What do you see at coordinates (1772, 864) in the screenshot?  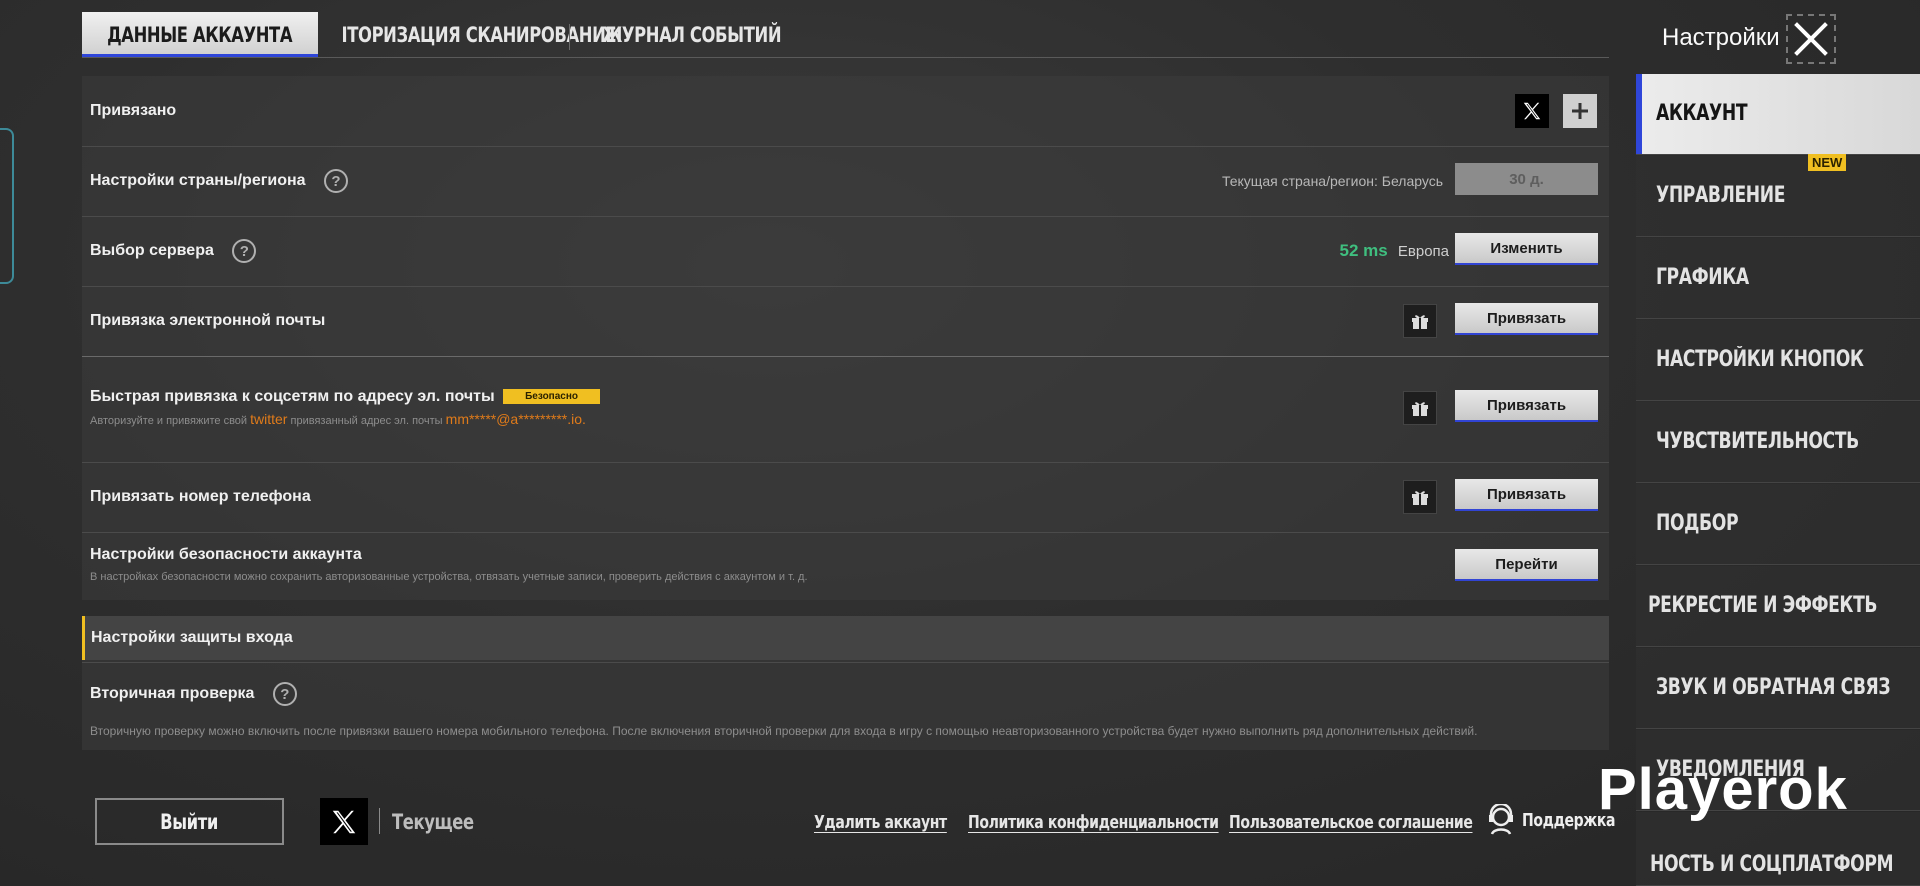 I see `sidebar-item-label: НОСТЬ И СОЦПЛАТФОРМ` at bounding box center [1772, 864].